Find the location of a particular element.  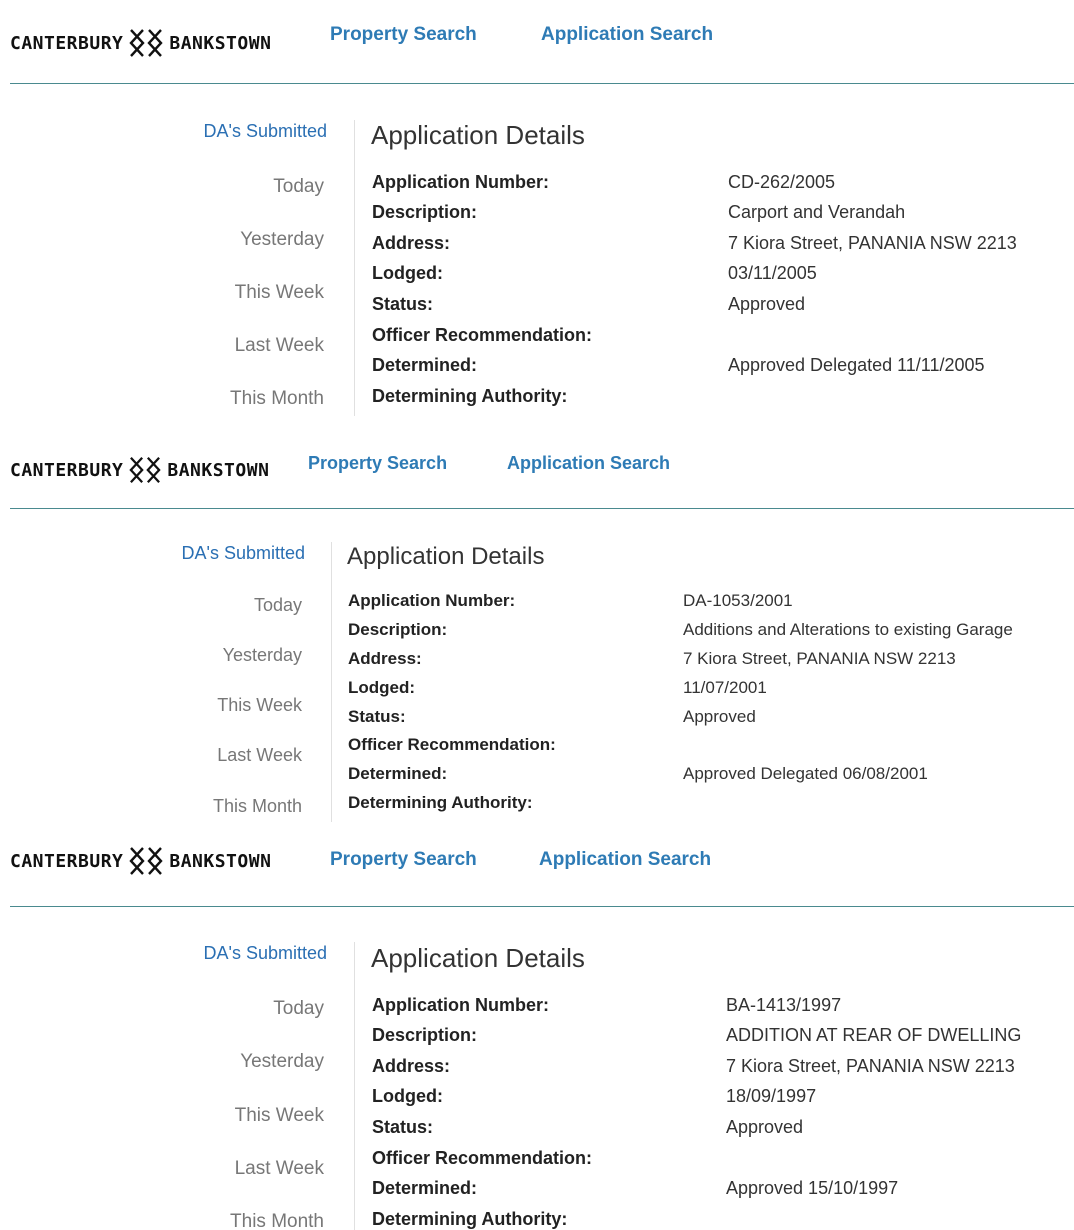

value-determined: Approved 15/10/1997 is located at coordinates (812, 1188).